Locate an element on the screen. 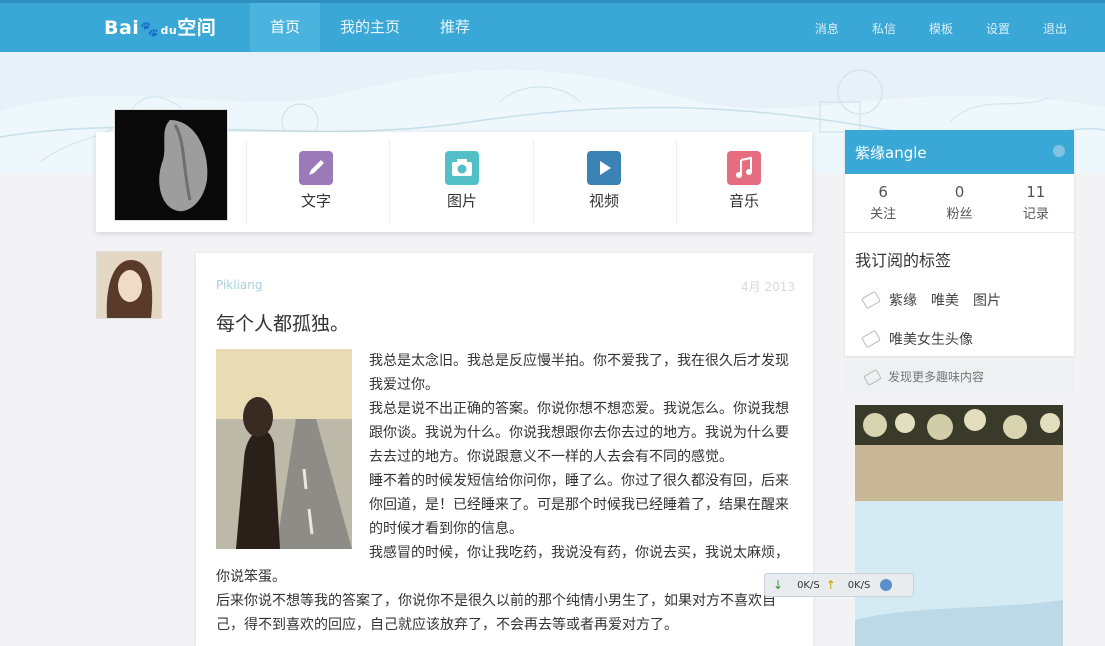 The width and height of the screenshot is (1105, 646). post-author-avatar is located at coordinates (129, 285).